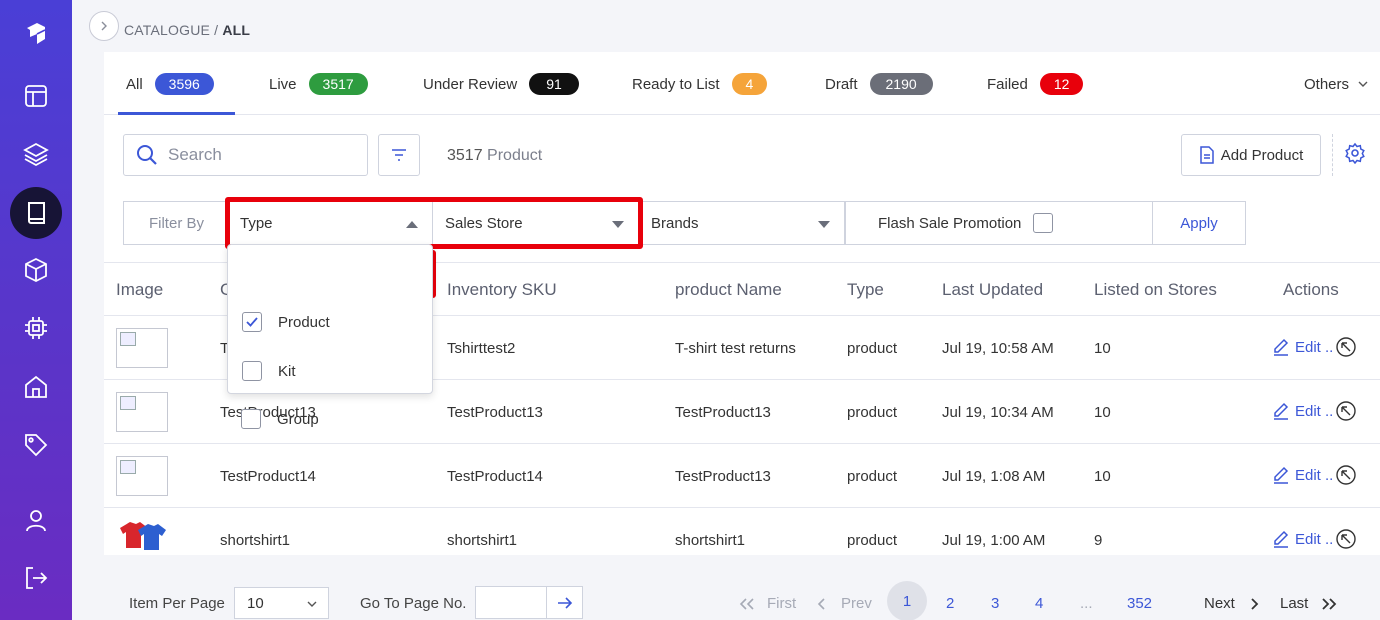  I want to click on box-icon, so click(36, 270).